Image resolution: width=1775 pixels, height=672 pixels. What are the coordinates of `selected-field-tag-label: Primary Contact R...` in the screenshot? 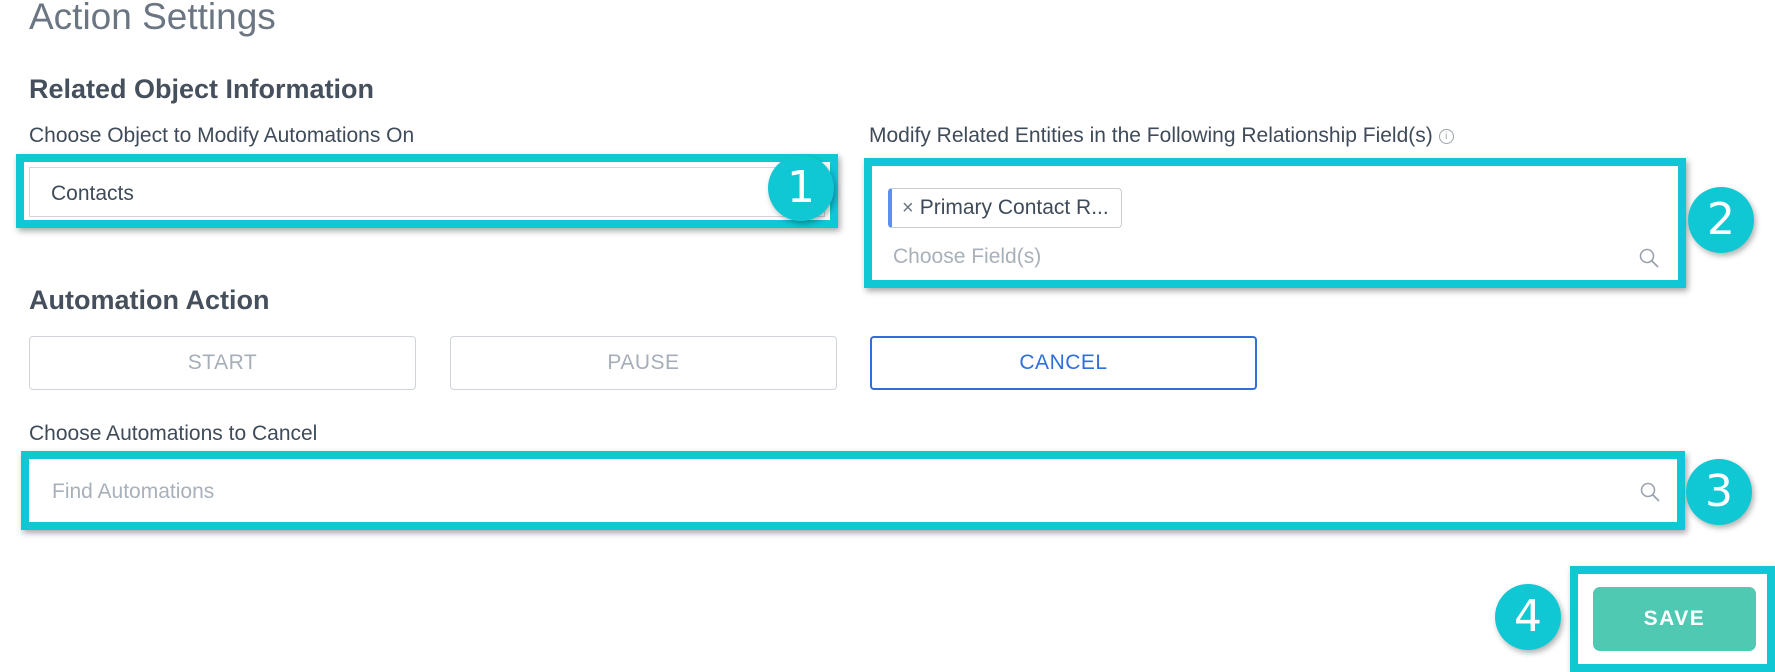 It's located at (1014, 207).